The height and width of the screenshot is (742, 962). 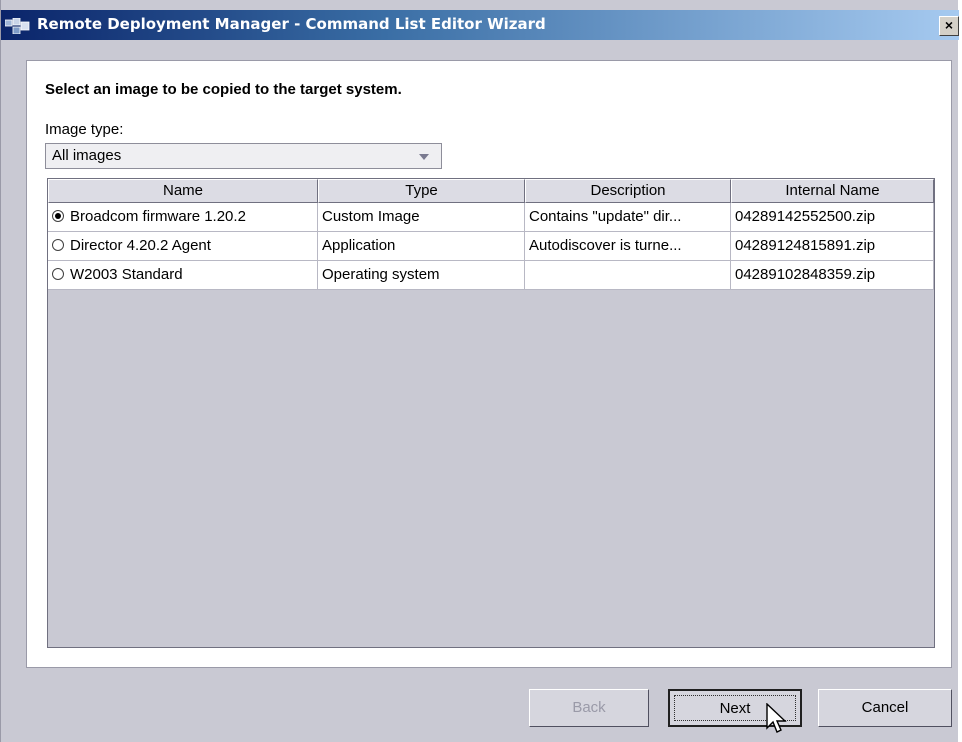 What do you see at coordinates (17, 26) in the screenshot?
I see `app-icon` at bounding box center [17, 26].